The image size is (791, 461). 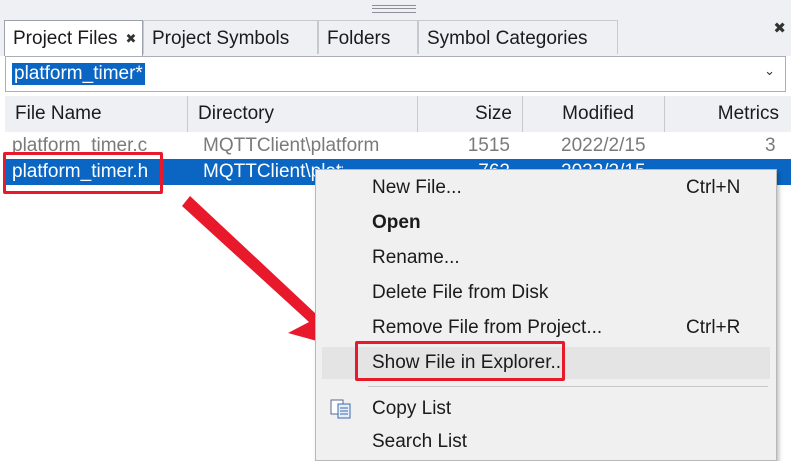 What do you see at coordinates (420, 441) in the screenshot?
I see `menu-item-label: Search List` at bounding box center [420, 441].